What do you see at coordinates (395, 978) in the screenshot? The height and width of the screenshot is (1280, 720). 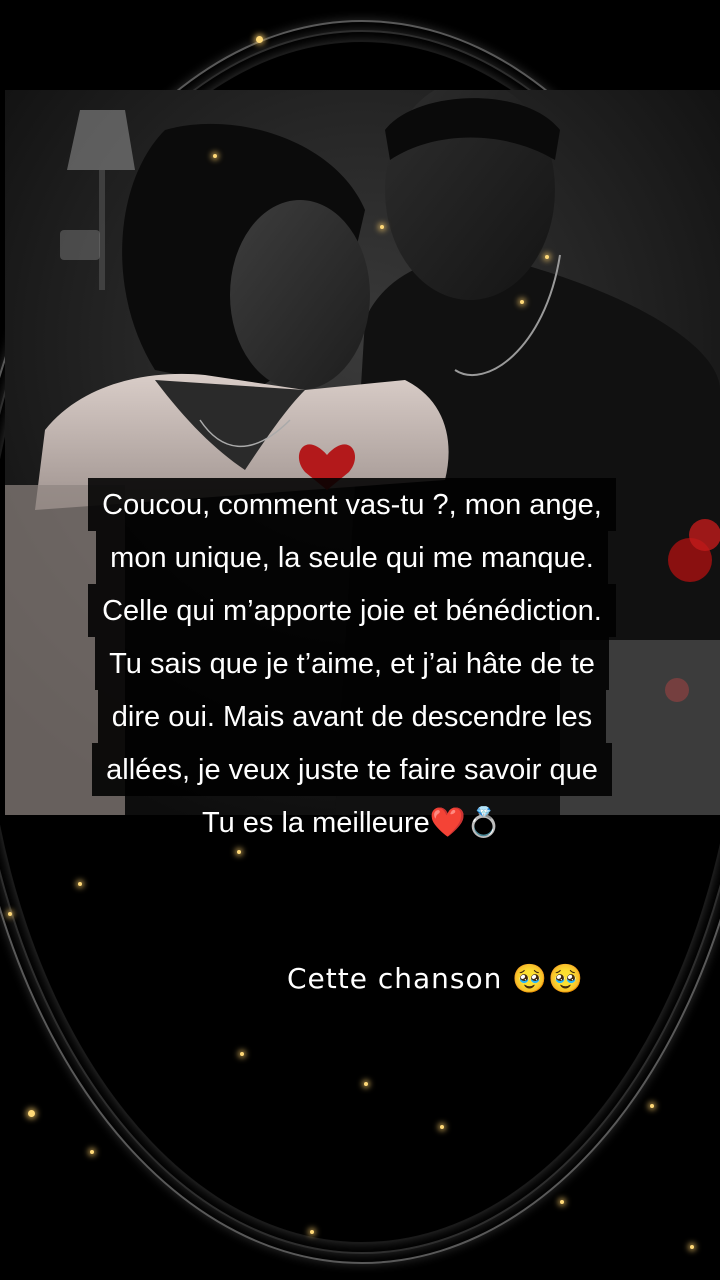 I see `song-label-text: Cette chanson` at bounding box center [395, 978].